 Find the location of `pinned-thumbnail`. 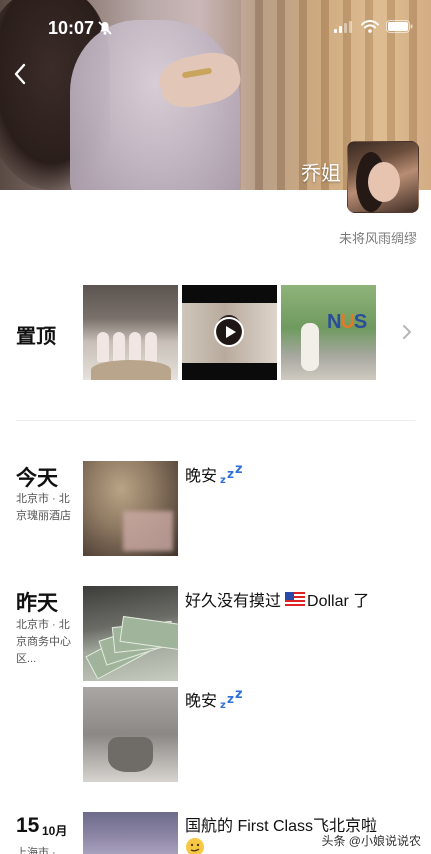

pinned-thumbnail is located at coordinates (130, 332).